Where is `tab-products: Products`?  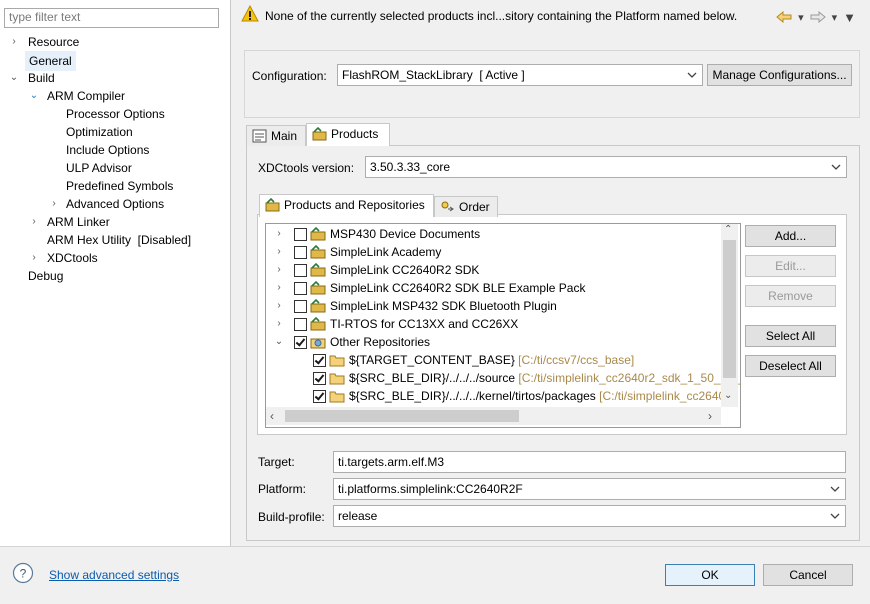 tab-products: Products is located at coordinates (348, 134).